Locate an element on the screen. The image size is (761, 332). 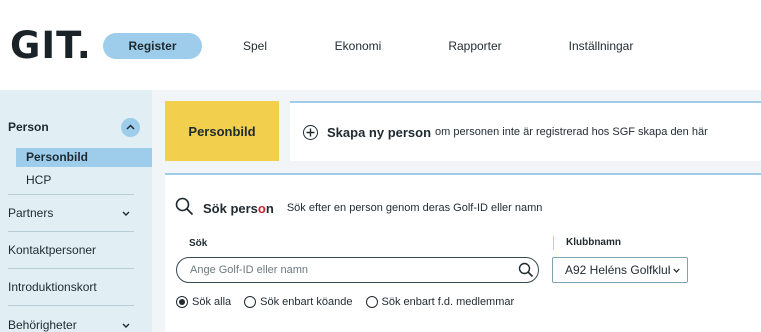
nav-tab-rapporter: Rapporter is located at coordinates (475, 46).